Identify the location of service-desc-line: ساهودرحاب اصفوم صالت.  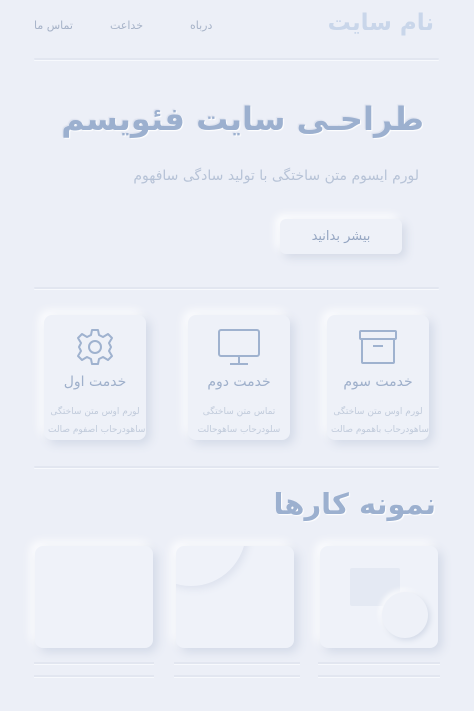
(97, 430).